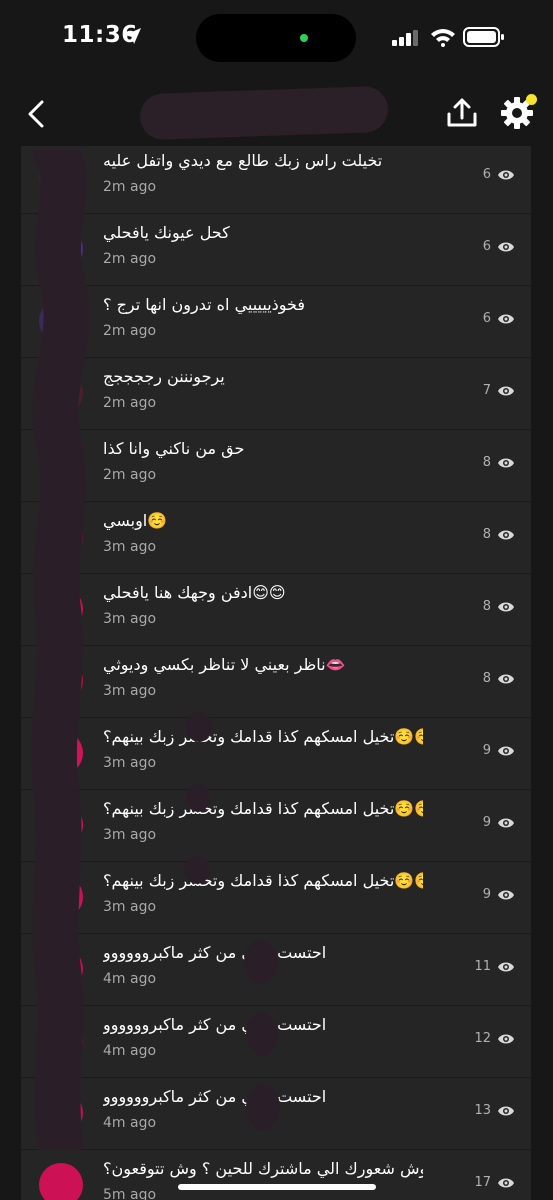  I want to click on view-count: 7, so click(486, 390).